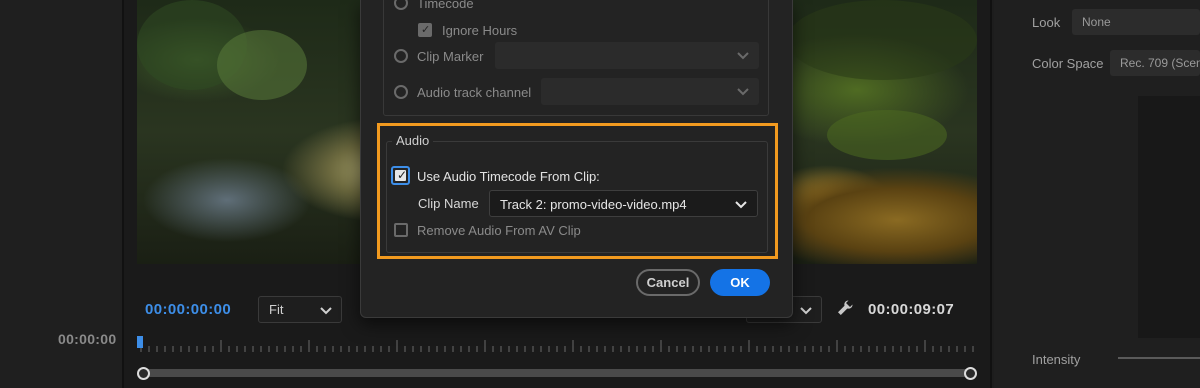 The image size is (1200, 388). I want to click on zoom-fit-value: Fit, so click(276, 309).